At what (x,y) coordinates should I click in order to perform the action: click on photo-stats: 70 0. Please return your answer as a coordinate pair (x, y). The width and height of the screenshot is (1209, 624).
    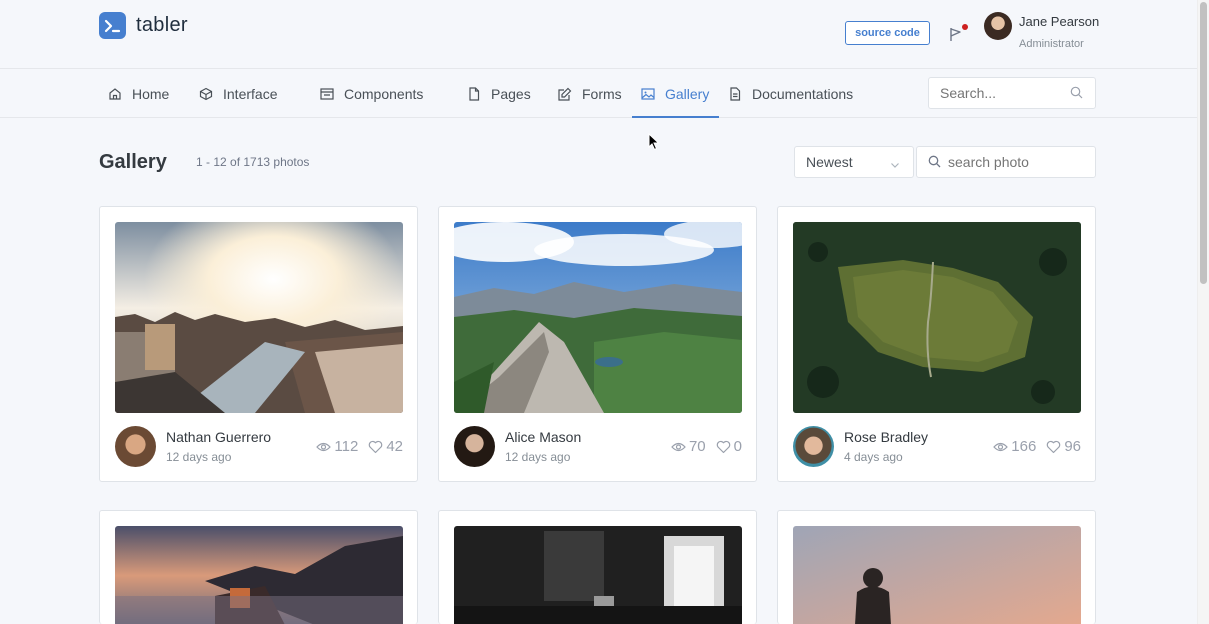
    Looking at the image, I should click on (706, 446).